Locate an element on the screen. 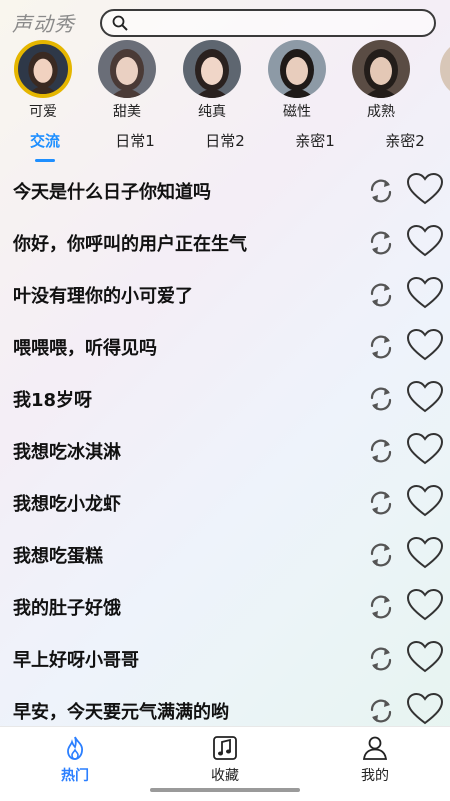 This screenshot has width=450, height=801. top-header: 声动秀 可爱 甜美 纯真 磁性 成熟 is located at coordinates (225, 60).